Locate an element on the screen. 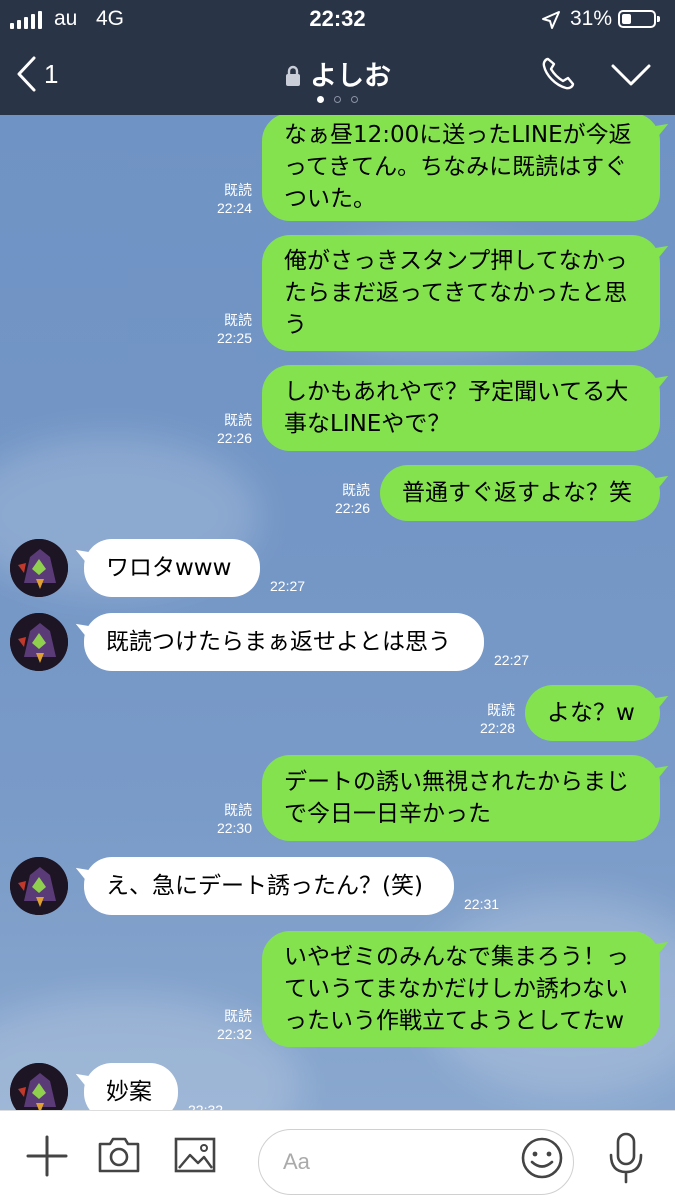 This screenshot has width=675, height=1201. message-text: え、急にデート誘ったん？(笑) is located at coordinates (264, 886).